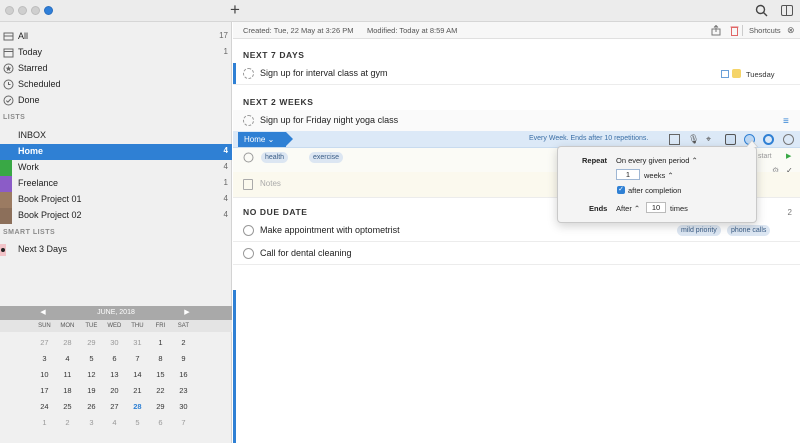  Describe the element at coordinates (275, 157) in the screenshot. I see `tag-pill: health` at that location.